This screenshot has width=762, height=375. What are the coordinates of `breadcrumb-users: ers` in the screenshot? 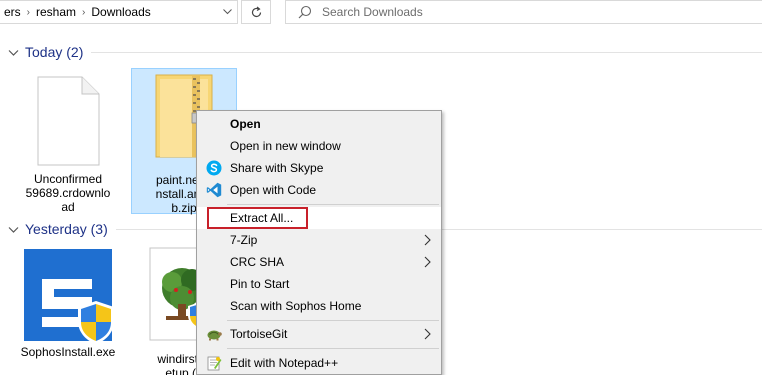 It's located at (12, 12).